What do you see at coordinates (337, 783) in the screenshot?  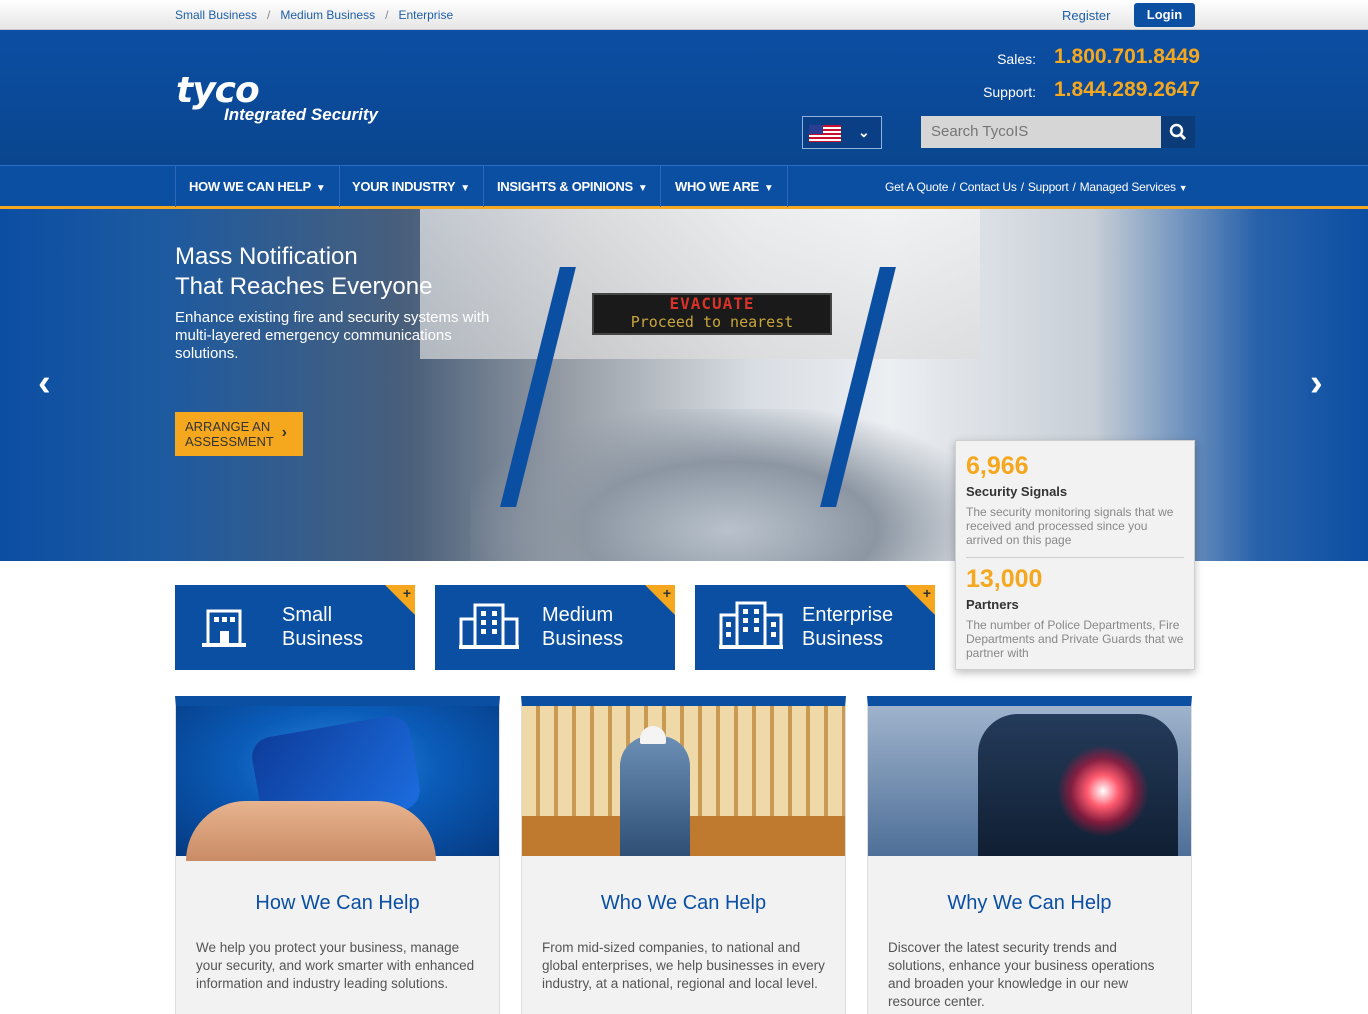 I see `puzzle-hand-image` at bounding box center [337, 783].